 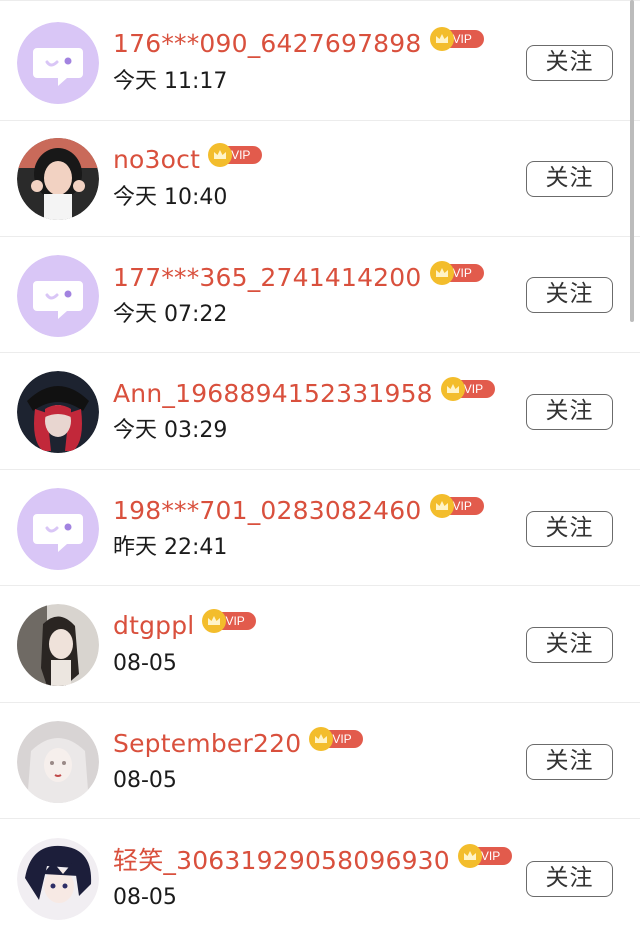 What do you see at coordinates (170, 81) in the screenshot?
I see `follow-time: 今天 11:17` at bounding box center [170, 81].